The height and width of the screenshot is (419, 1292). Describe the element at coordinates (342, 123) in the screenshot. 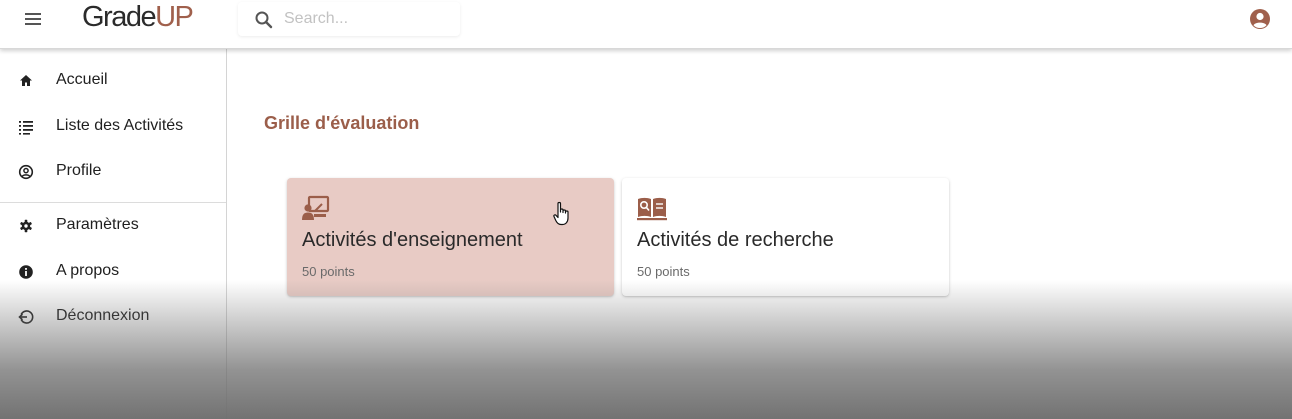

I see `page-title: Grille d'évaluation` at that location.